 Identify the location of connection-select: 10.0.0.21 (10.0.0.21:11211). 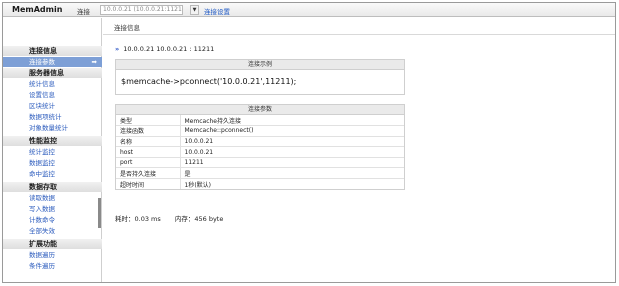
(141, 10).